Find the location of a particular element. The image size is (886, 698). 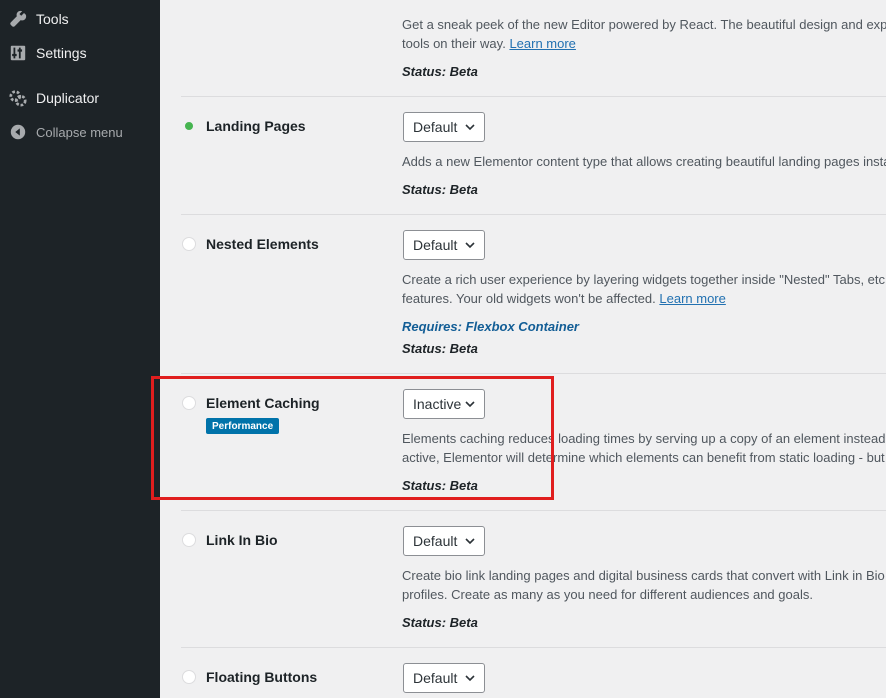

feature-name: Nested Elements is located at coordinates (262, 244).